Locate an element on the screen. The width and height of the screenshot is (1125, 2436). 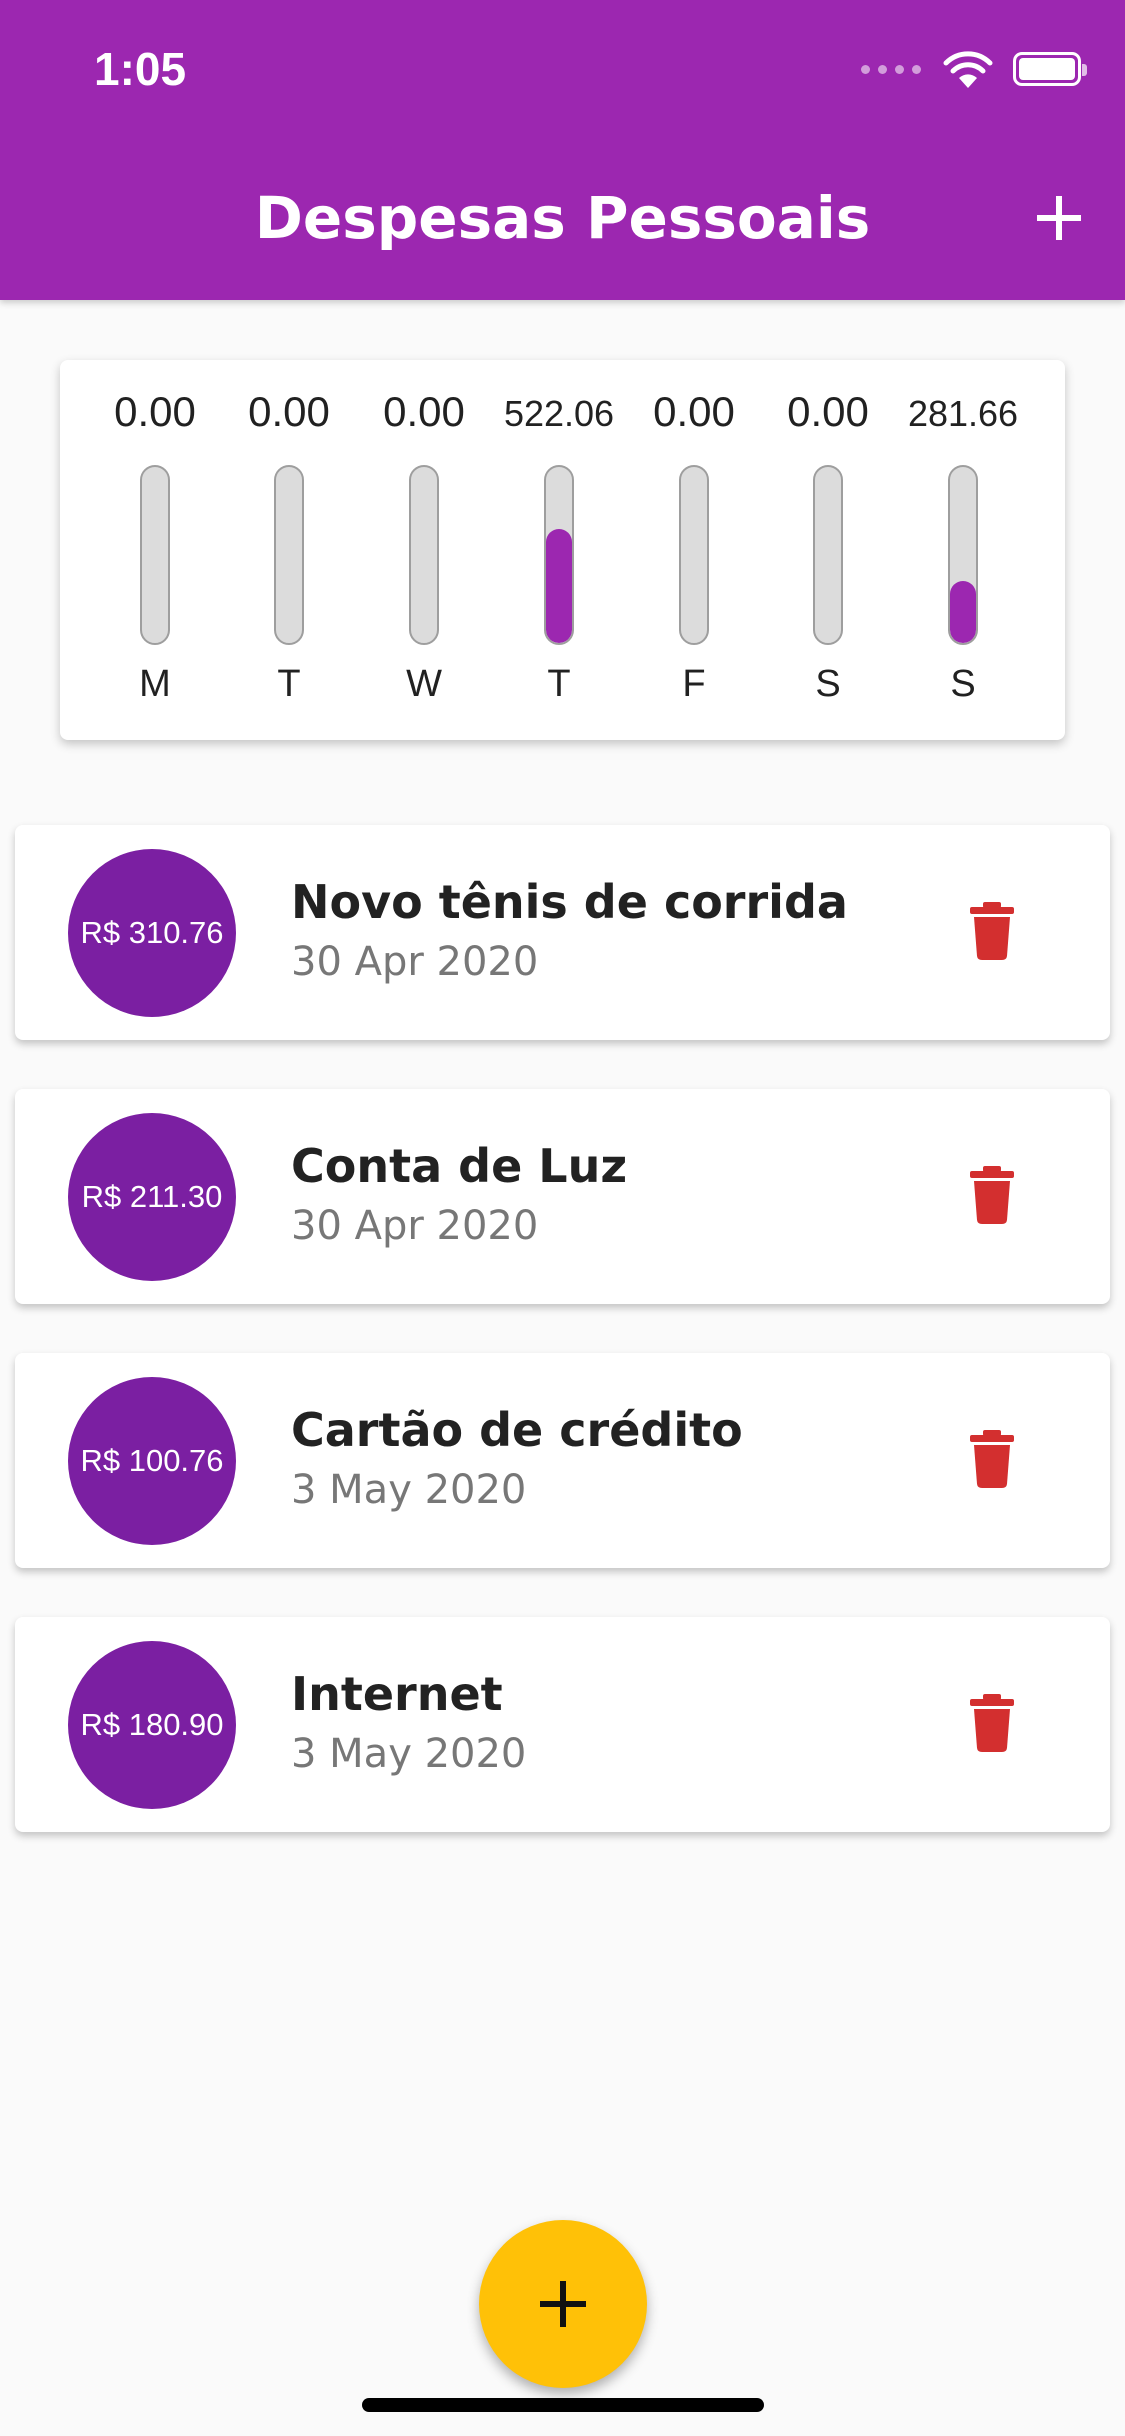
amount-avatar: R$ 180.90 is located at coordinates (152, 1725).